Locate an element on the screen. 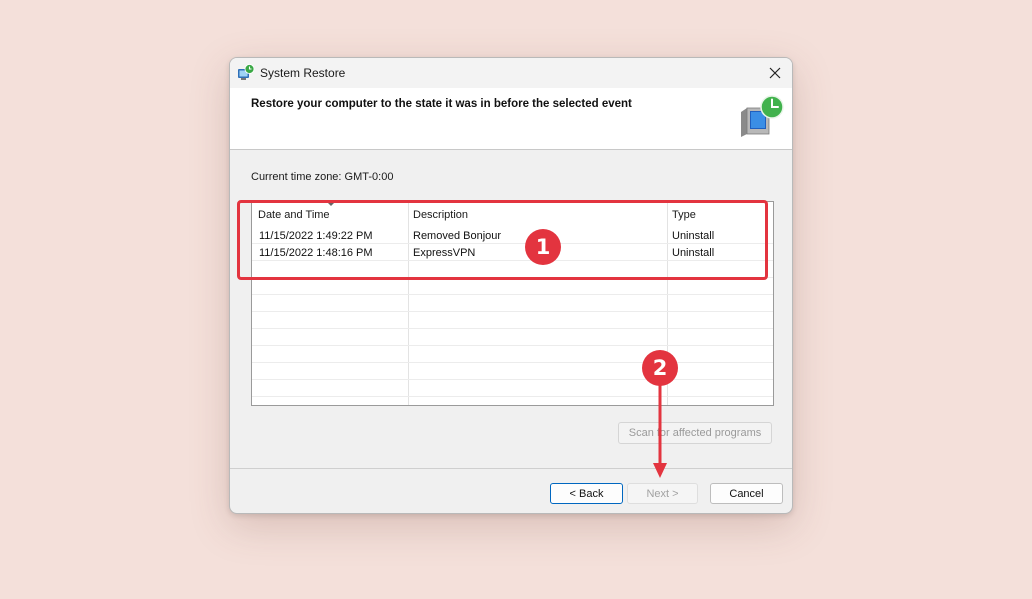 The image size is (1032, 599). title-bar: System Restore is located at coordinates (511, 73).